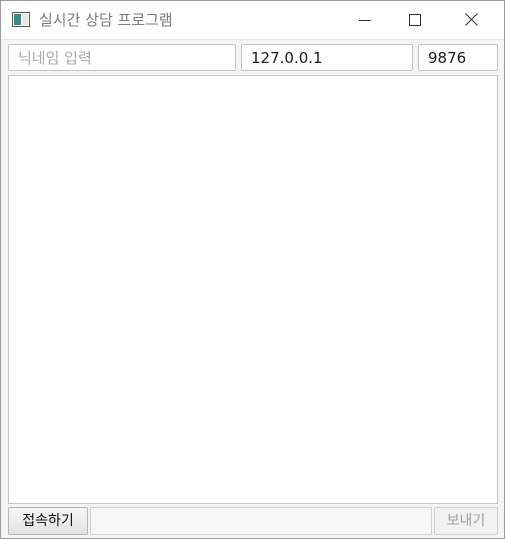 The image size is (505, 539). I want to click on send-button: 보내기, so click(466, 521).